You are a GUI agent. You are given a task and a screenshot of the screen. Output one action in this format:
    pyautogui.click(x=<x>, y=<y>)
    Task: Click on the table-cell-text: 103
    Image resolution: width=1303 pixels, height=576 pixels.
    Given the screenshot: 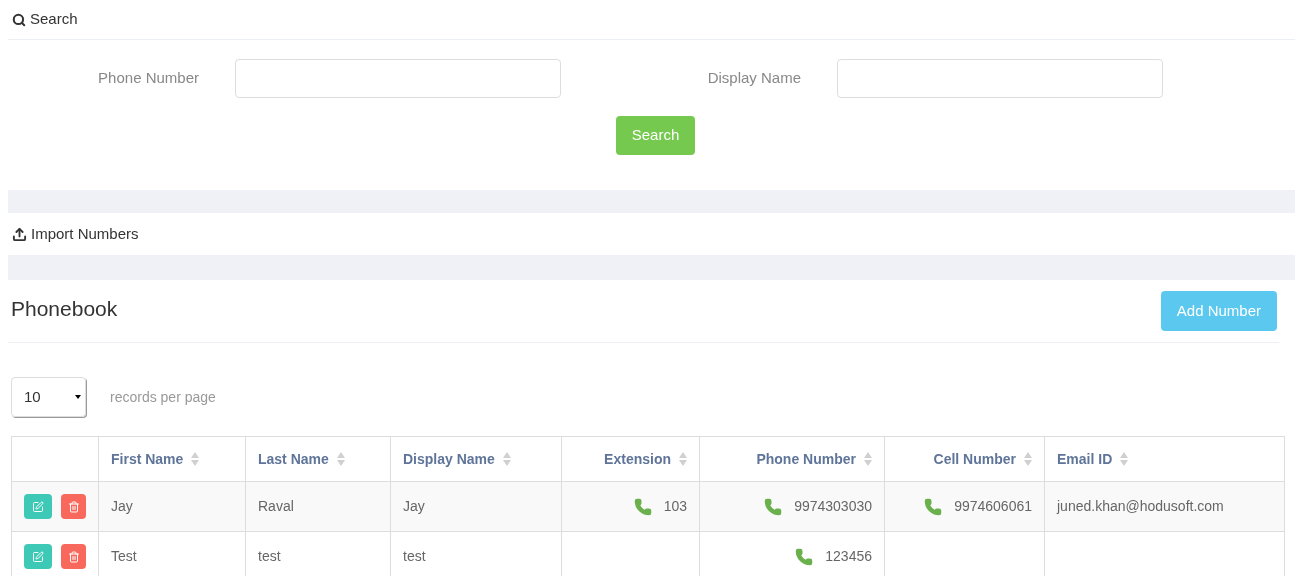 What is the action you would take?
    pyautogui.click(x=675, y=506)
    